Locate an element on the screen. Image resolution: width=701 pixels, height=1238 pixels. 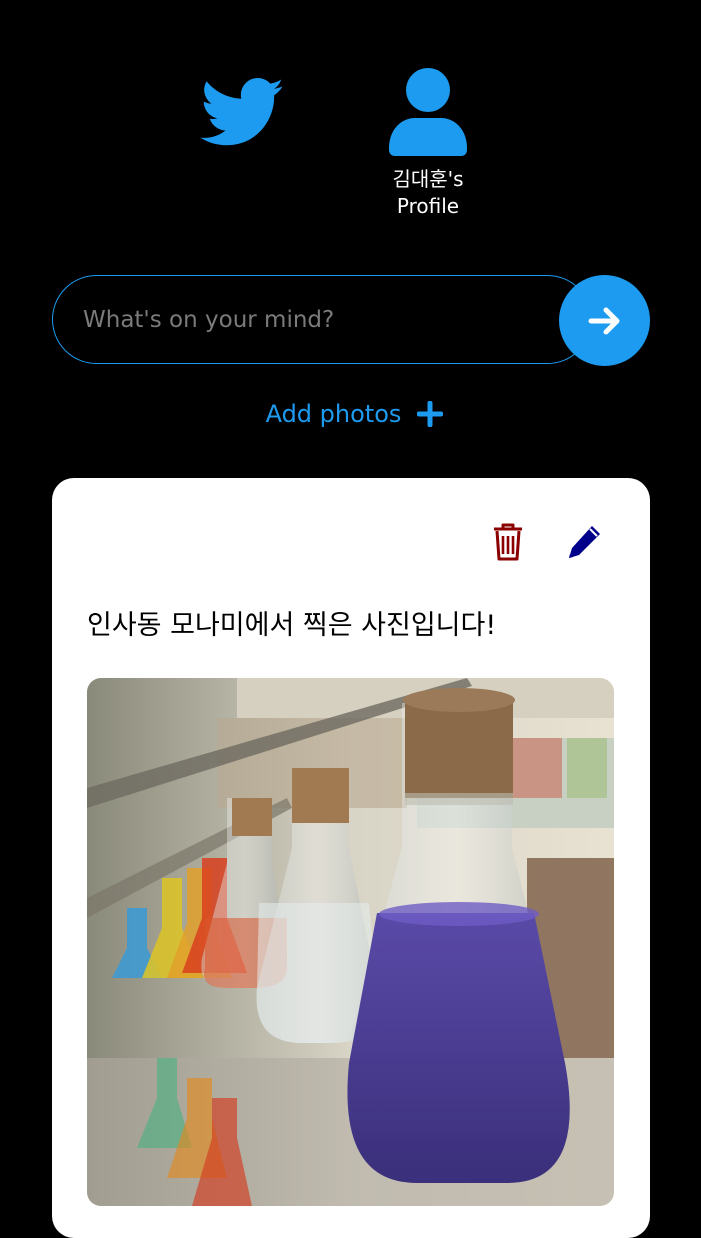
tweet-input is located at coordinates (322, 319).